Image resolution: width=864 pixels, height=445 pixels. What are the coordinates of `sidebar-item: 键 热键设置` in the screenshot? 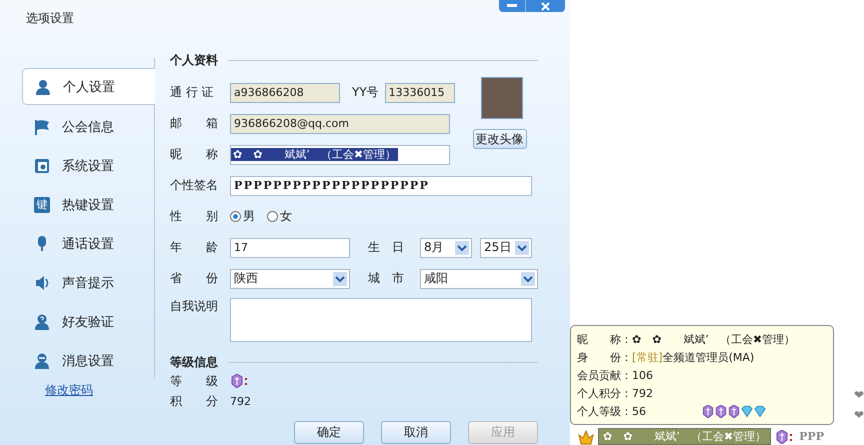 It's located at (88, 204).